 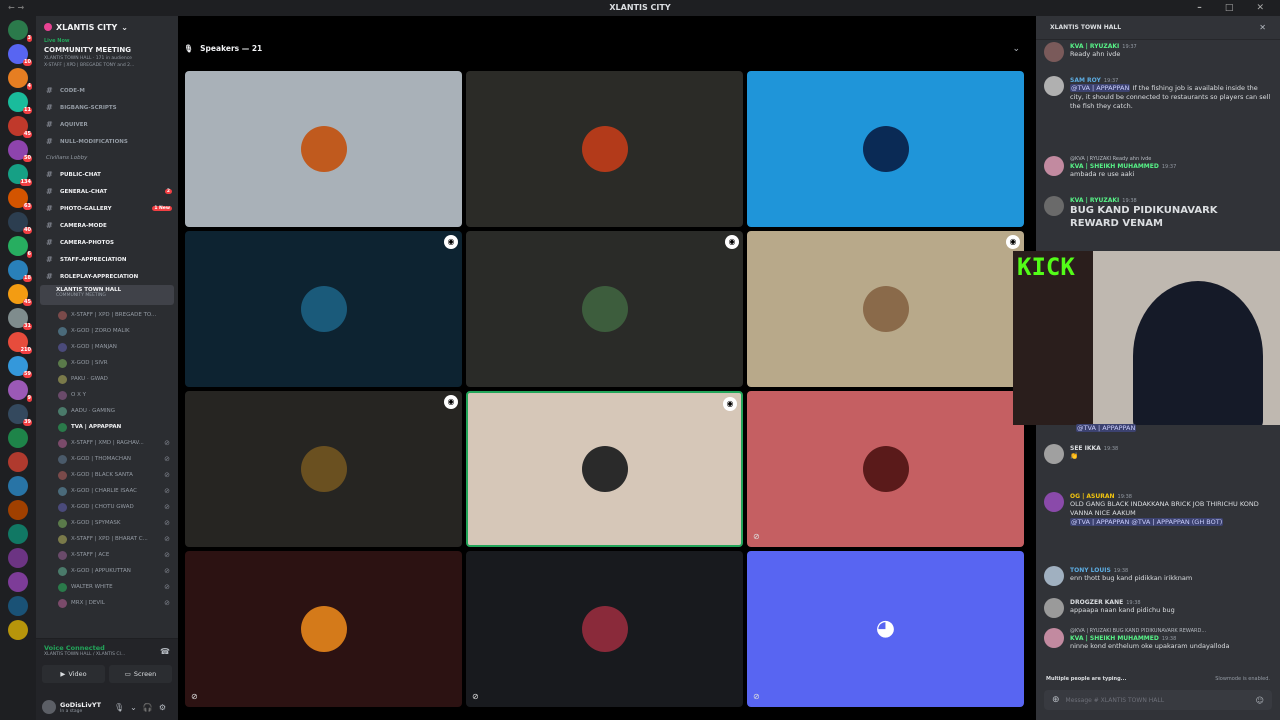 I want to click on server-icon: 9, so click(x=20, y=391).